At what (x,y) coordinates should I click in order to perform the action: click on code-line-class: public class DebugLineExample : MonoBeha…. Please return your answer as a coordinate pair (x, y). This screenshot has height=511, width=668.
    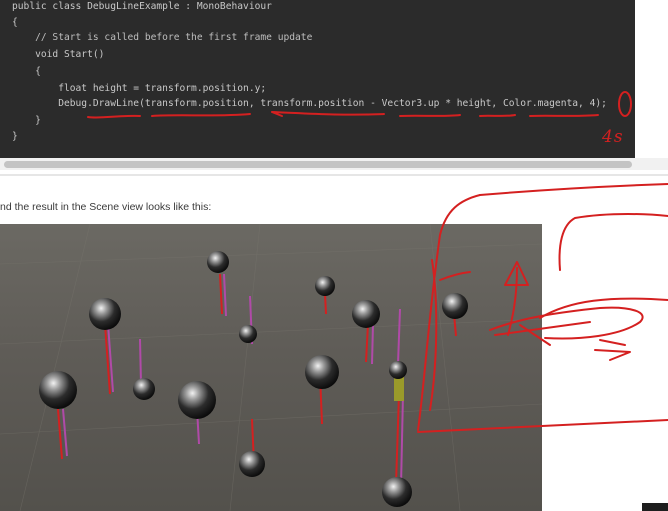
    Looking at the image, I should click on (142, 6).